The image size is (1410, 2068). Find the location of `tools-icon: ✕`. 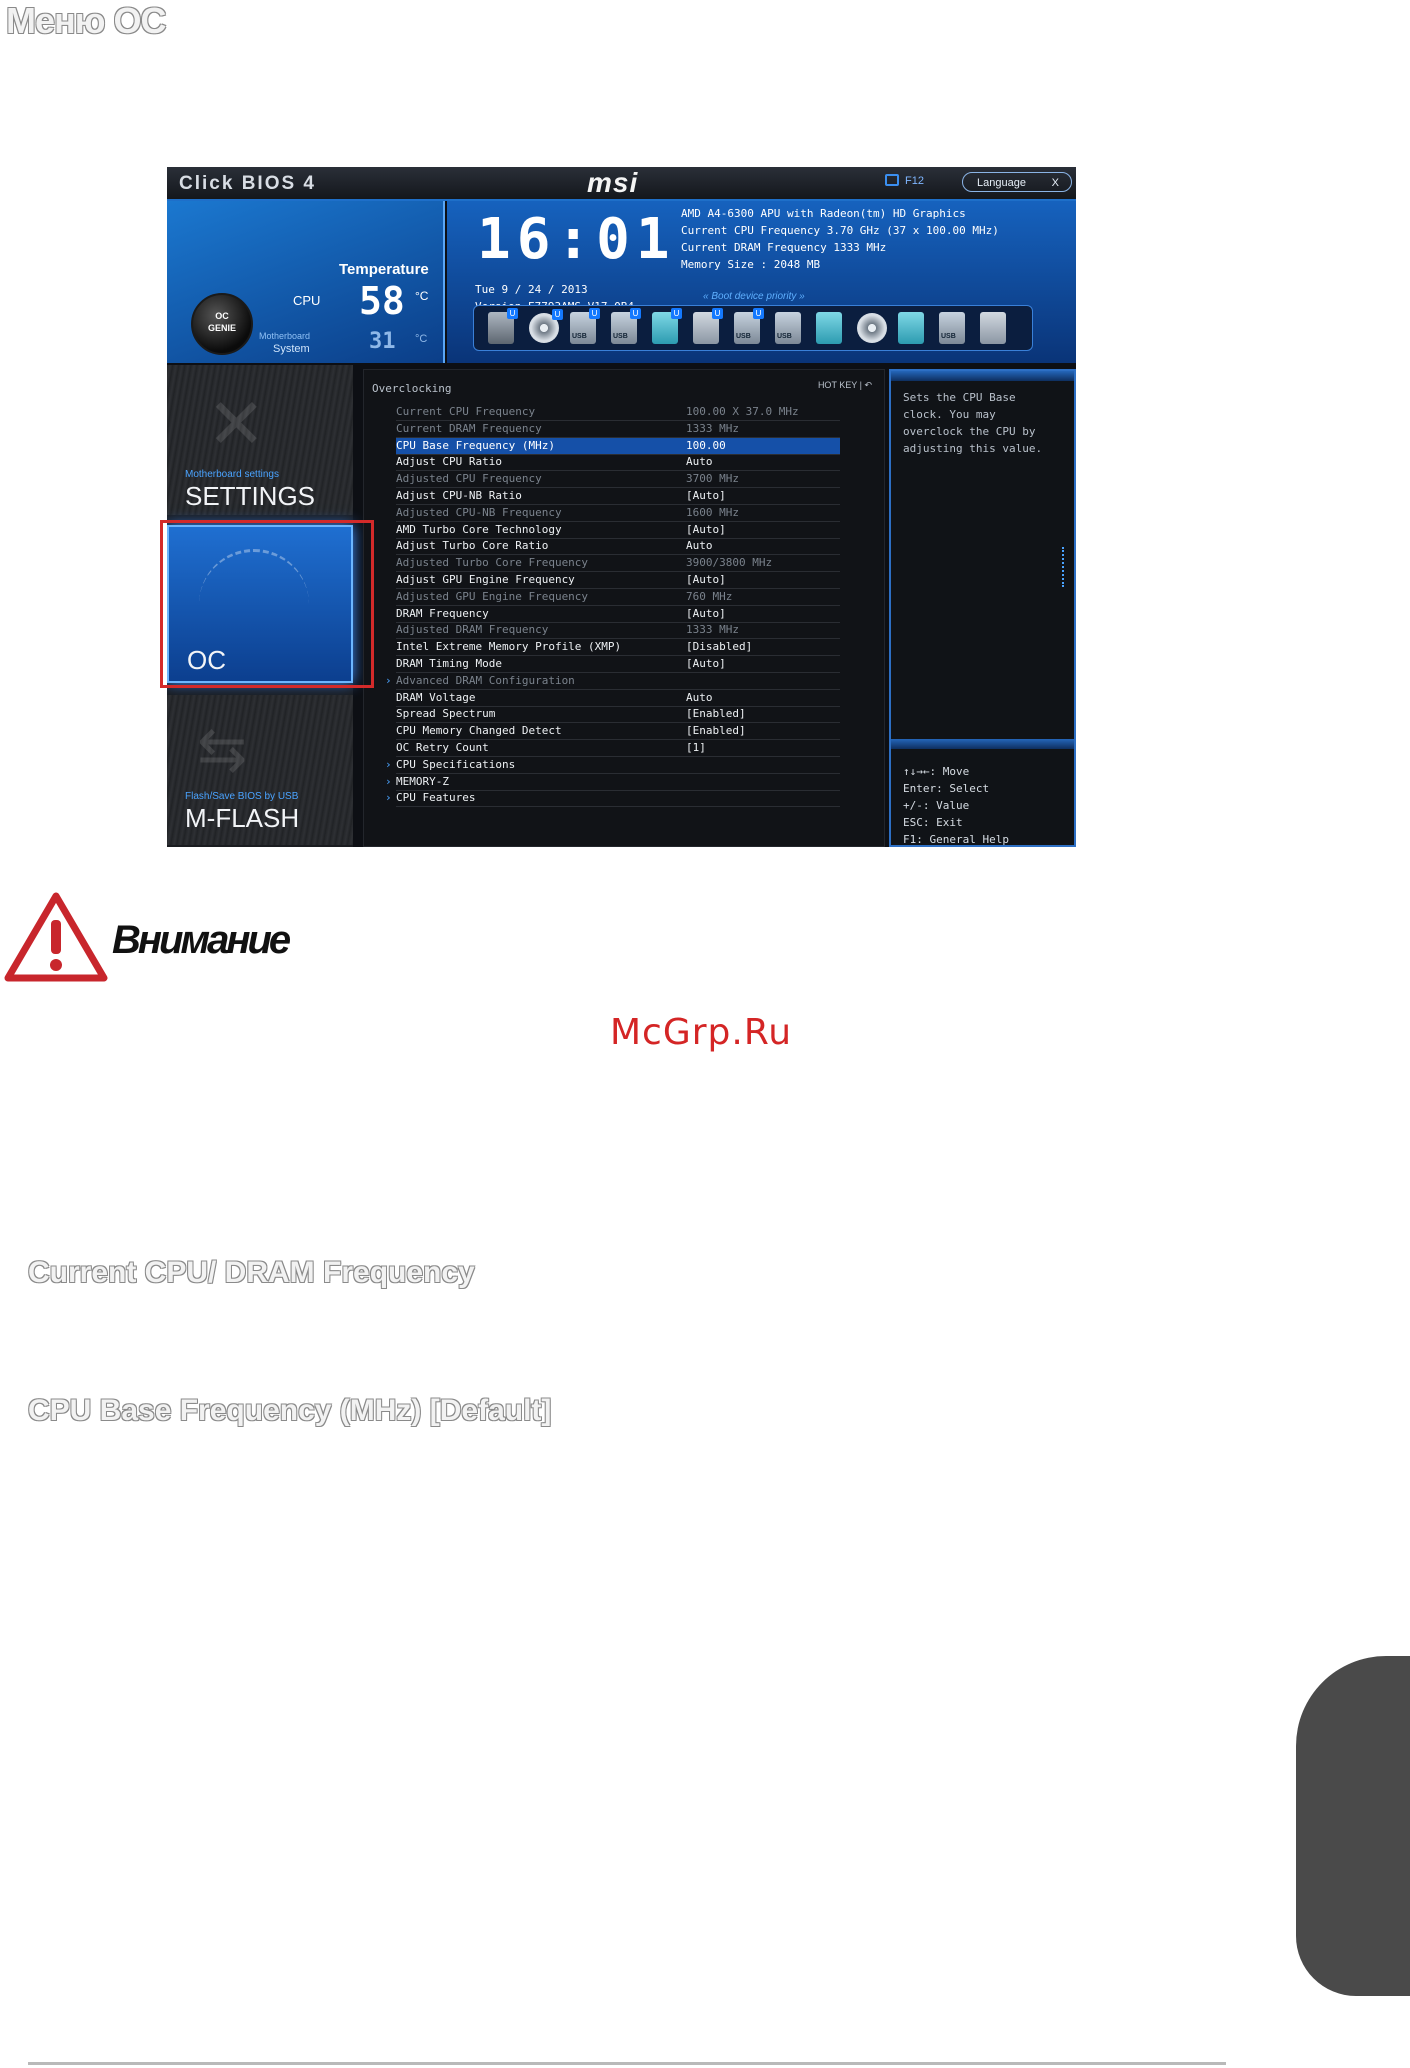

tools-icon: ✕ is located at coordinates (236, 424).